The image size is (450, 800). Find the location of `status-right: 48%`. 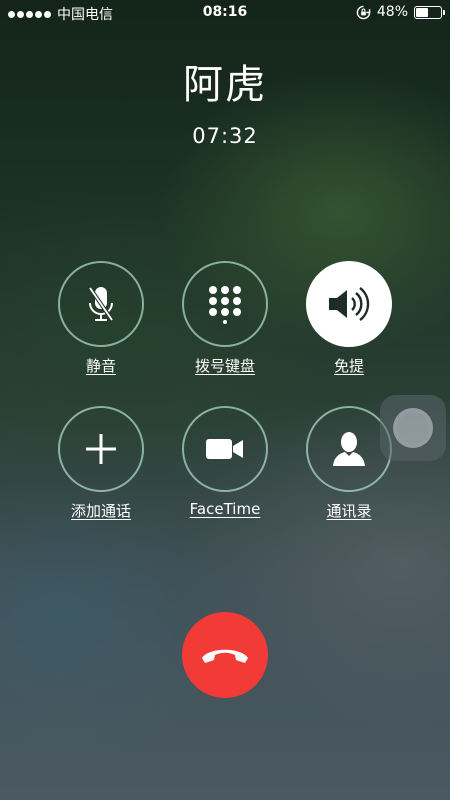

status-right: 48% is located at coordinates (400, 12).